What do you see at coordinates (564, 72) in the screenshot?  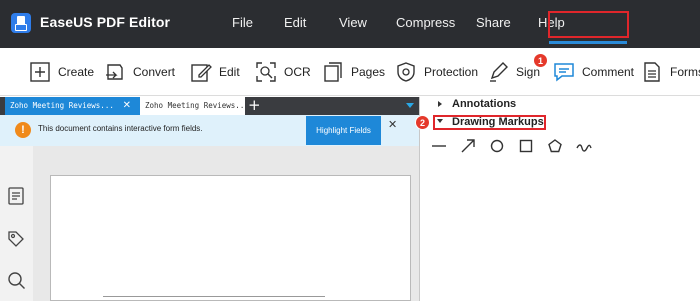 I see `comment-icon` at bounding box center [564, 72].